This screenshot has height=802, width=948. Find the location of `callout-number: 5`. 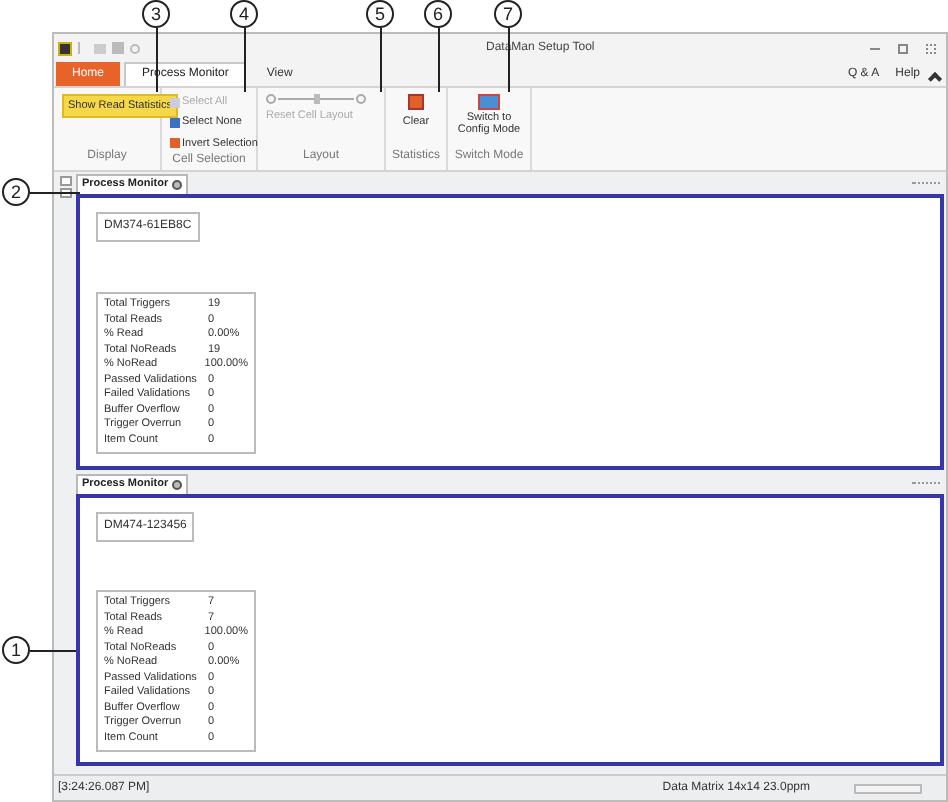

callout-number: 5 is located at coordinates (380, 14).